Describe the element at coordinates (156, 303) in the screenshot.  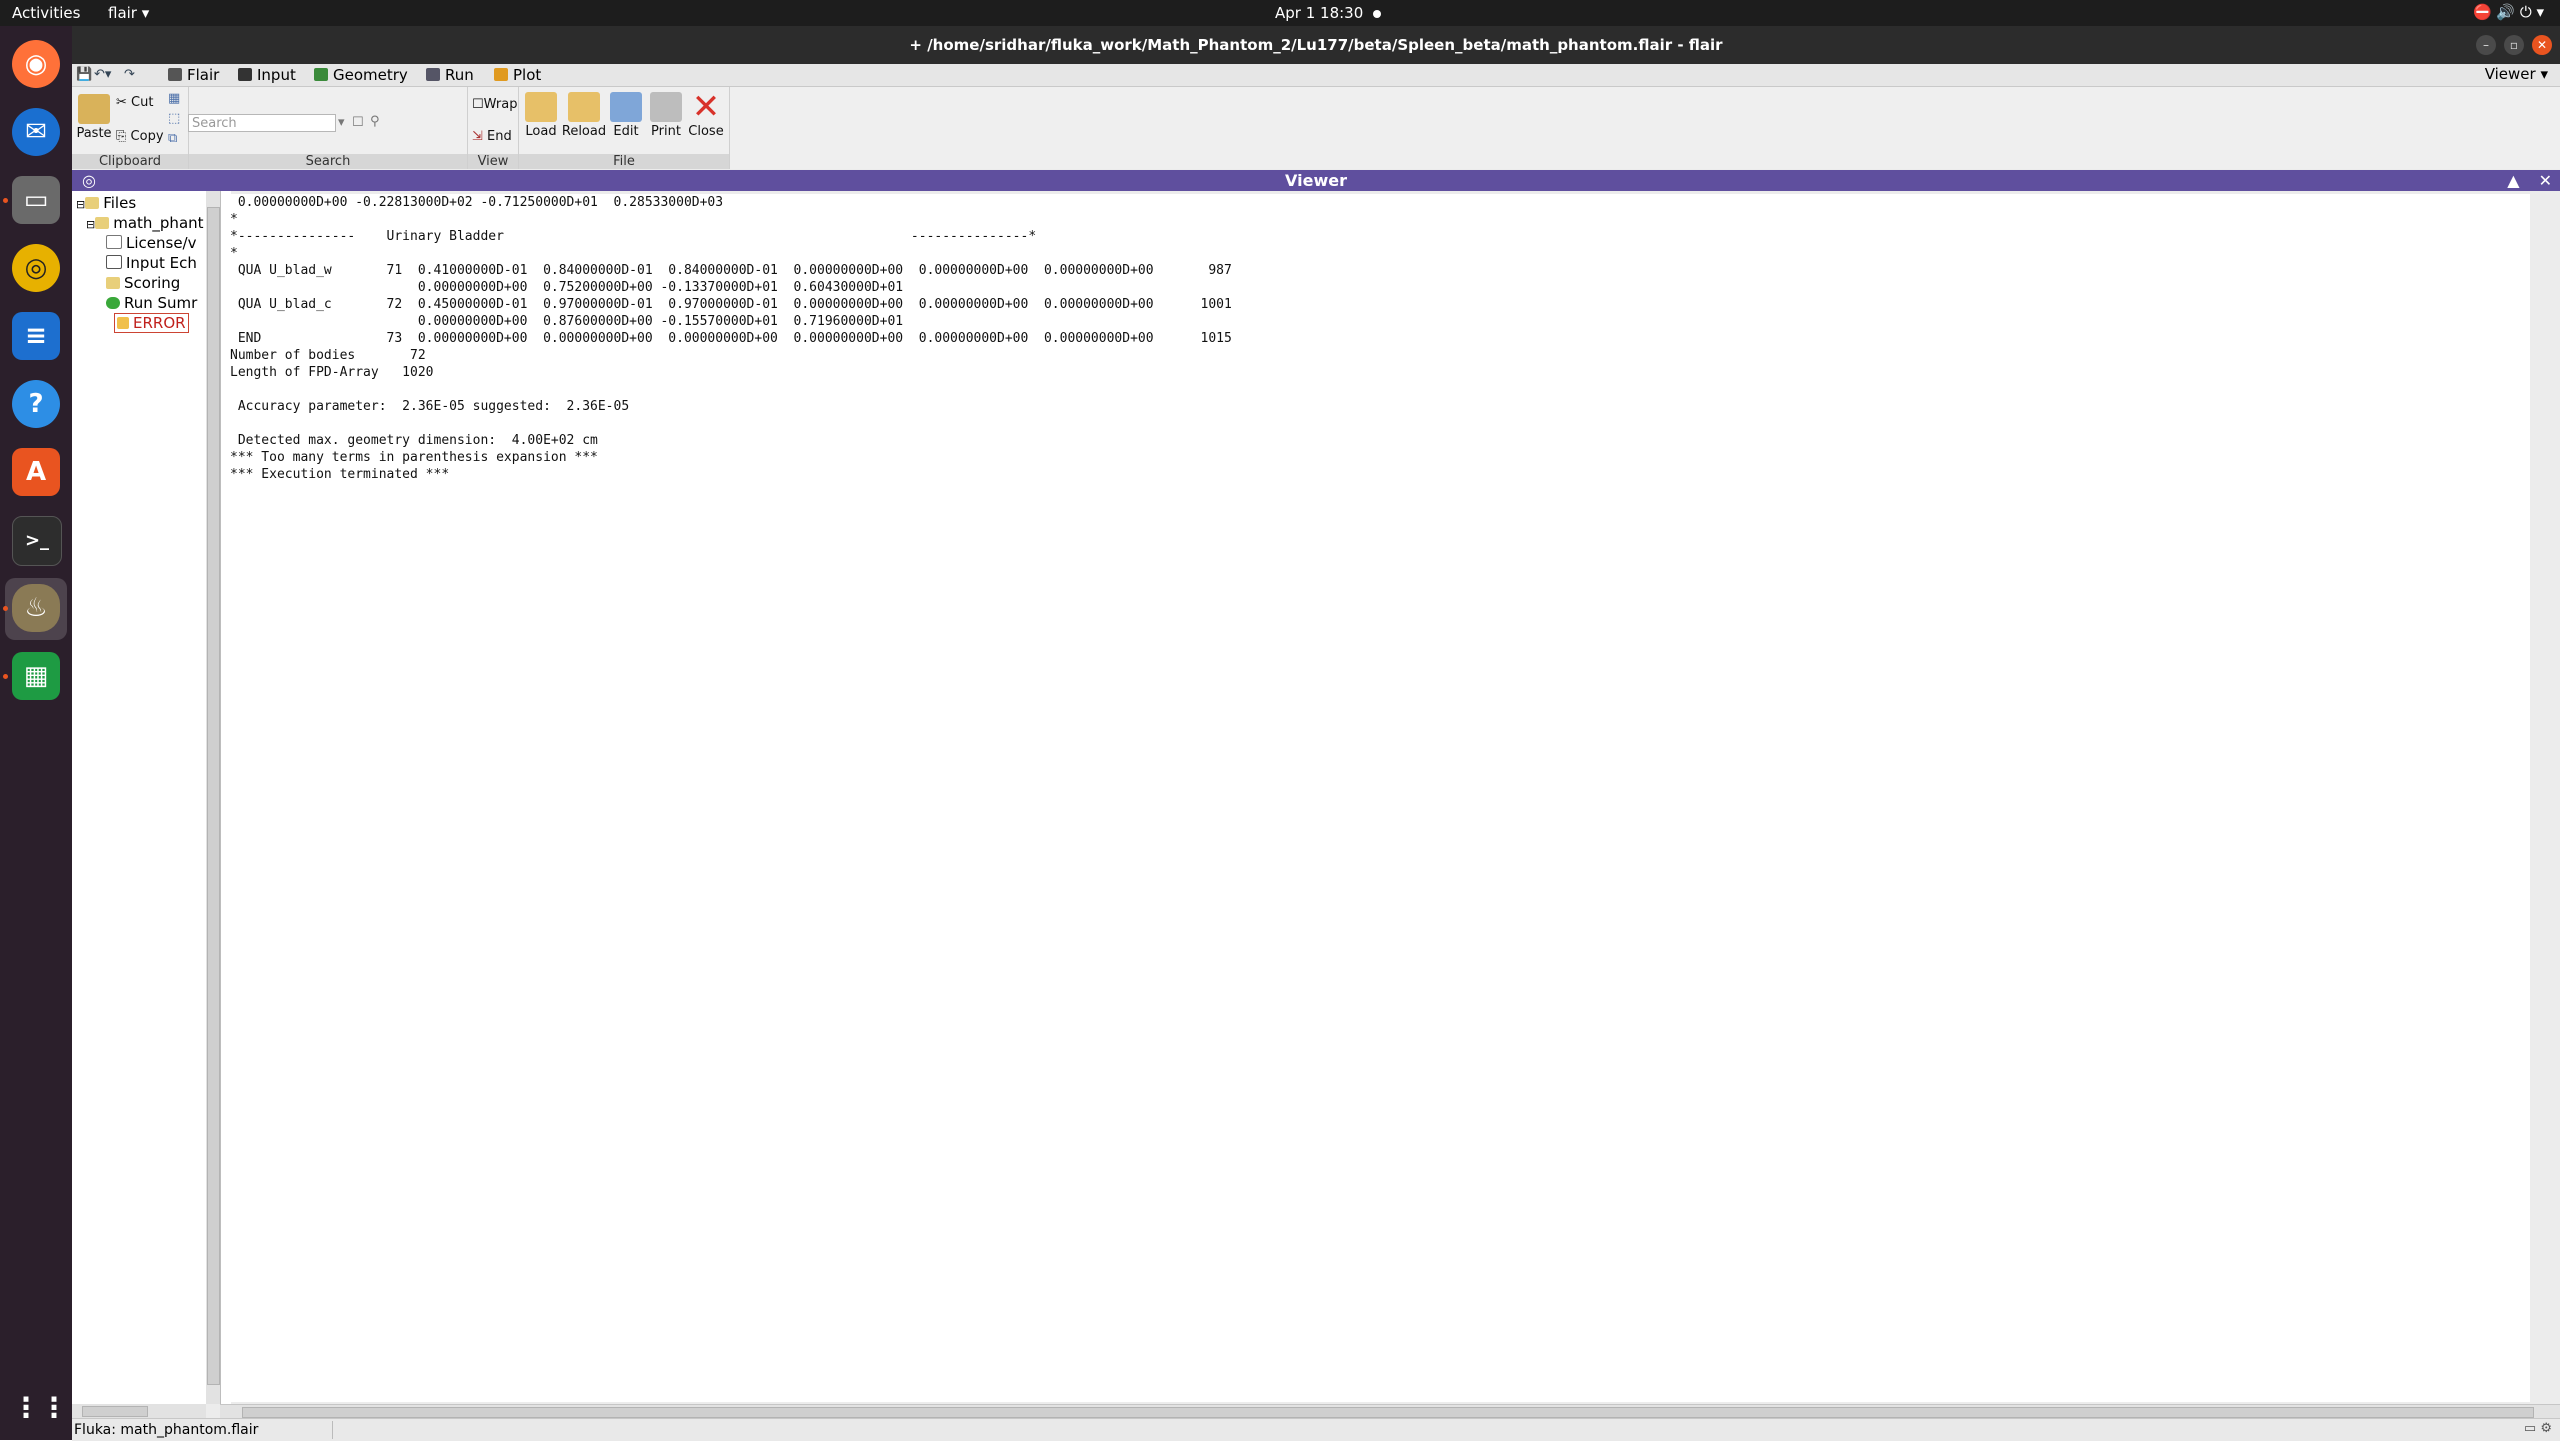
I see `tree-node-run-summary: Run Sumr` at that location.